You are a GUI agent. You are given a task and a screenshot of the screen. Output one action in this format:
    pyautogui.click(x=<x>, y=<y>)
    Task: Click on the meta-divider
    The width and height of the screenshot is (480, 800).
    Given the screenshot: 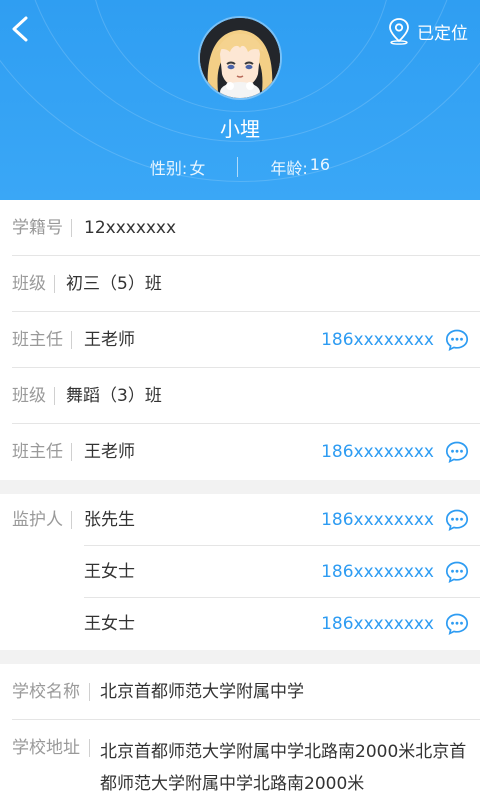 What is the action you would take?
    pyautogui.click(x=238, y=167)
    